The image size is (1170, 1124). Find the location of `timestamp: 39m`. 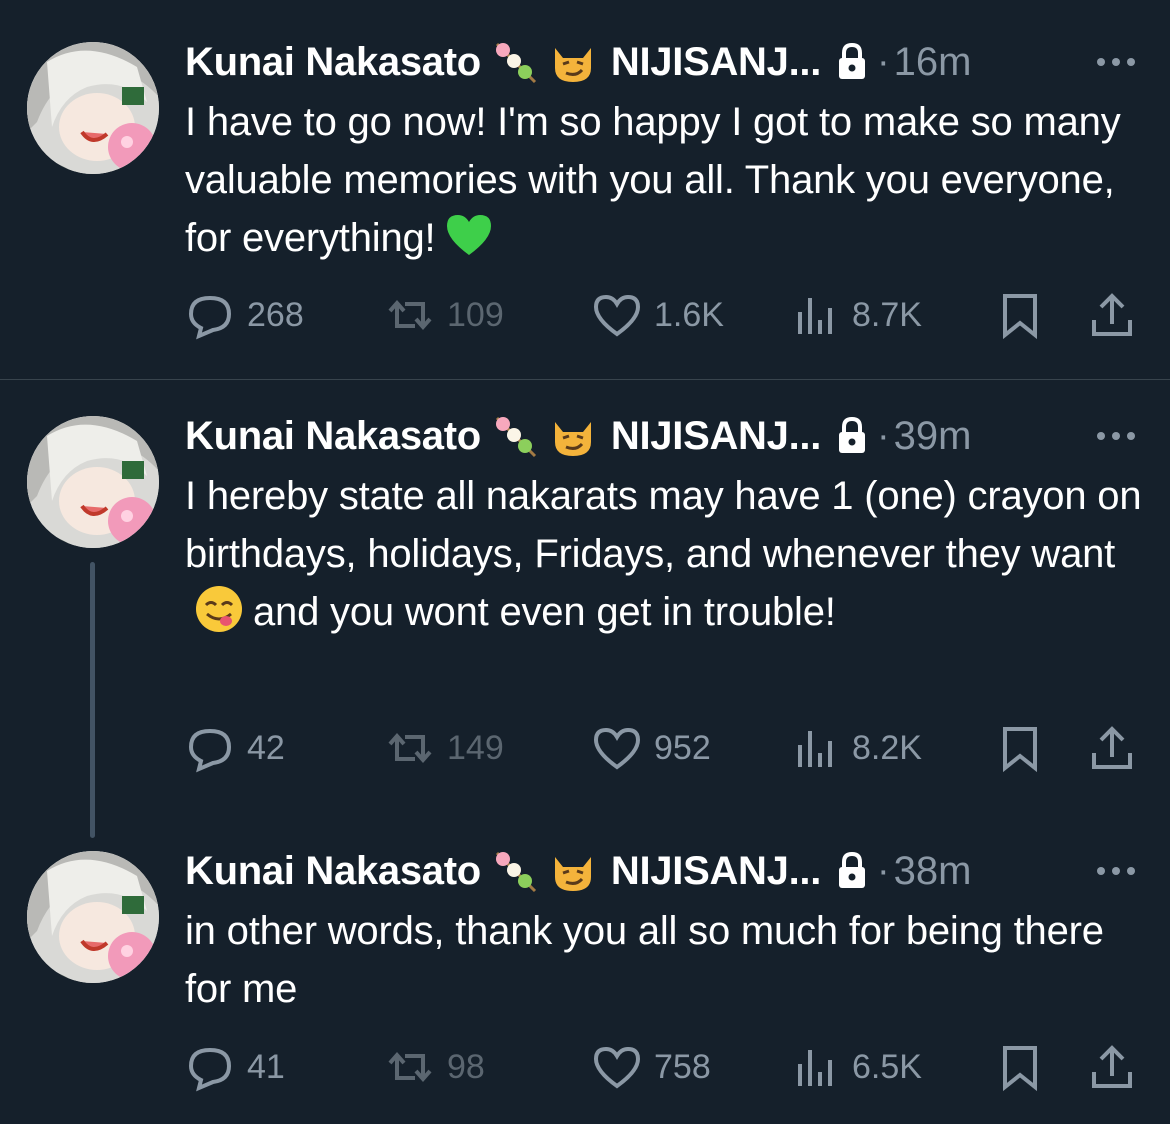

timestamp: 39m is located at coordinates (933, 436).